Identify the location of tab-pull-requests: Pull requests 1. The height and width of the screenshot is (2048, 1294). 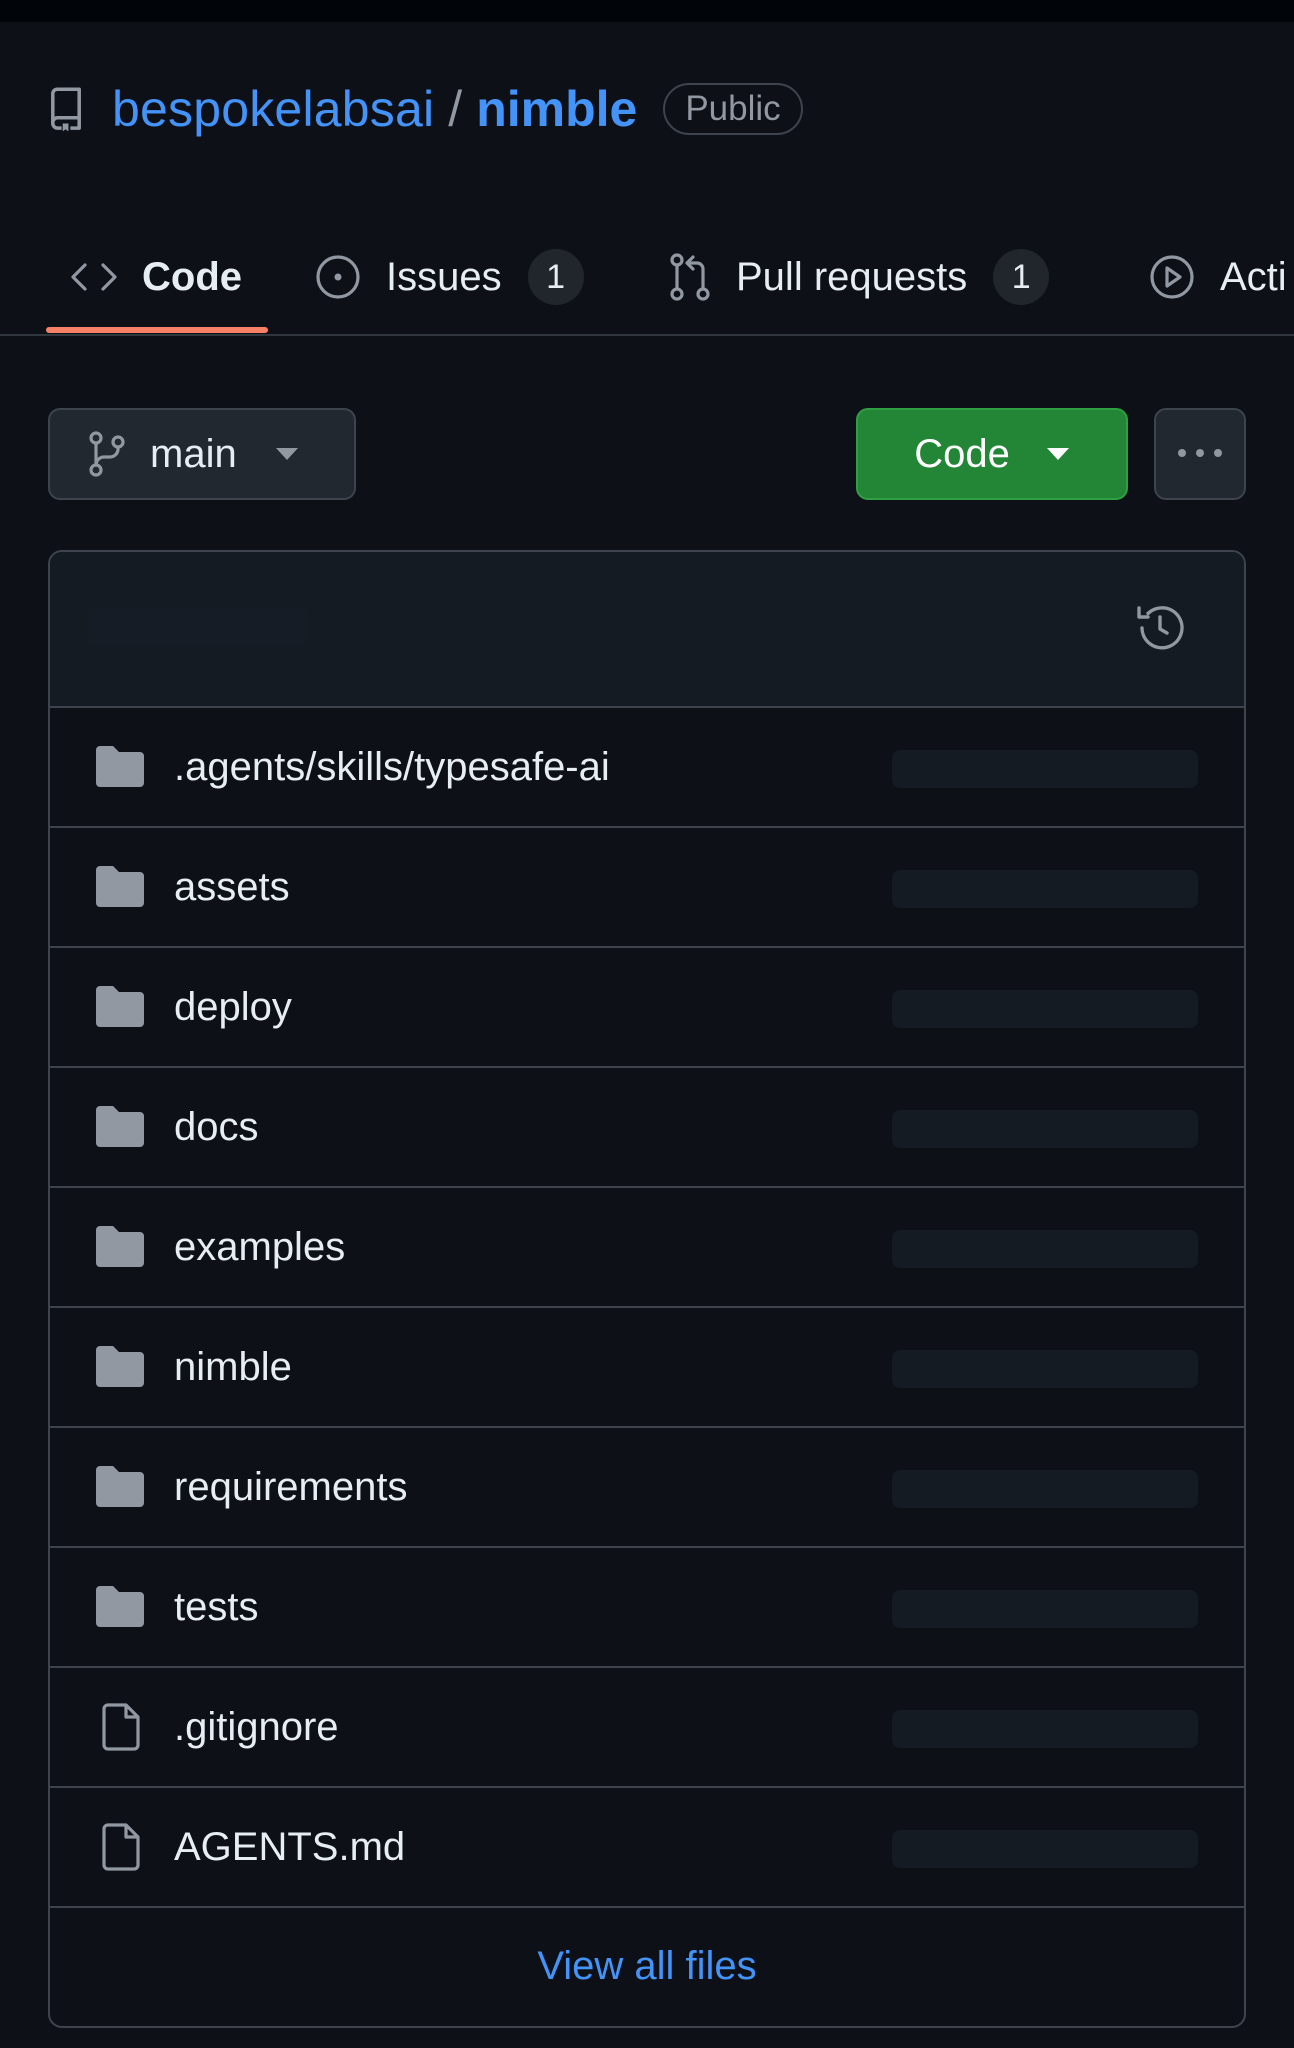
(859, 277).